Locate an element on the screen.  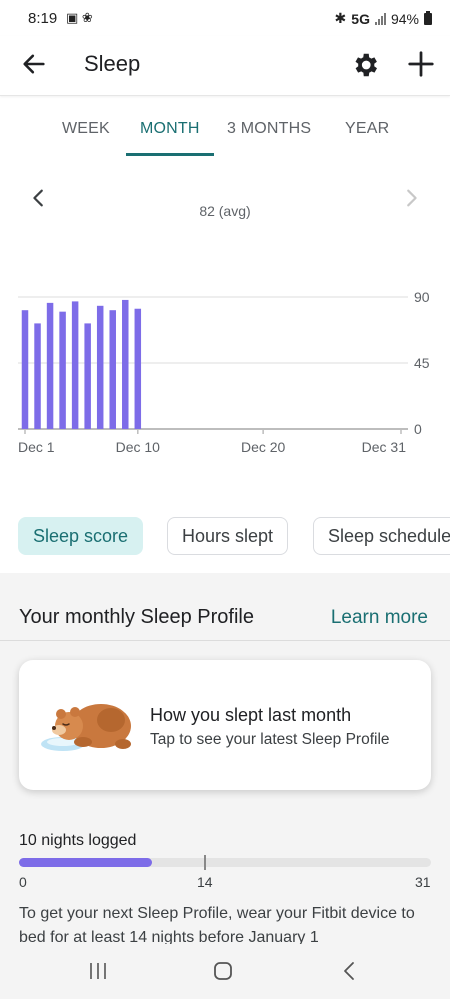
system-nav-bar is located at coordinates (225, 971).